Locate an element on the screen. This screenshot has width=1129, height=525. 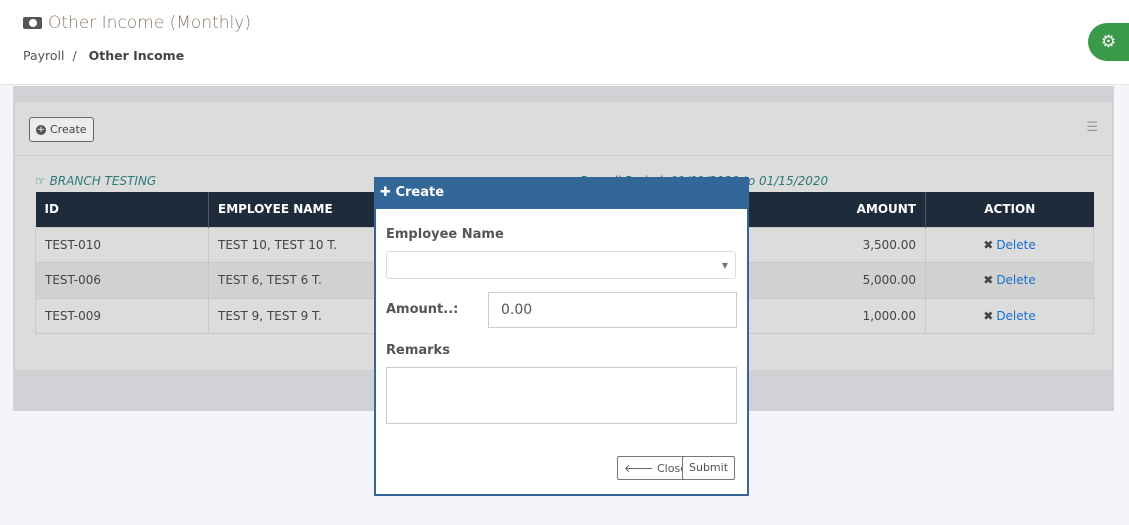
col-amount: AMOUNT is located at coordinates (836, 209).